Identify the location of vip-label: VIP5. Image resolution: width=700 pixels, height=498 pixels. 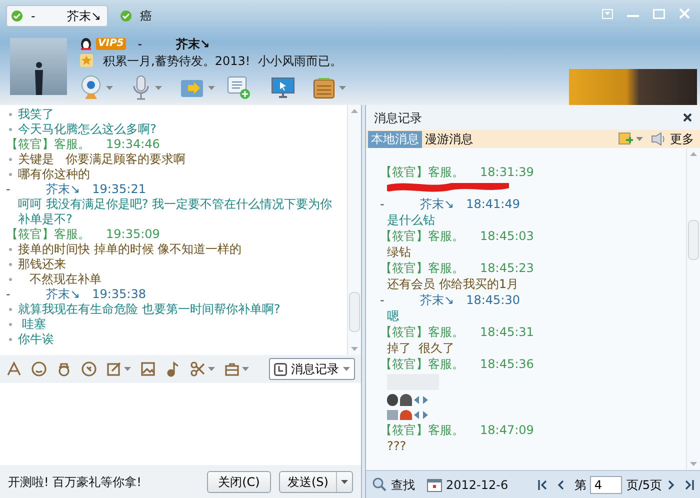
(111, 44).